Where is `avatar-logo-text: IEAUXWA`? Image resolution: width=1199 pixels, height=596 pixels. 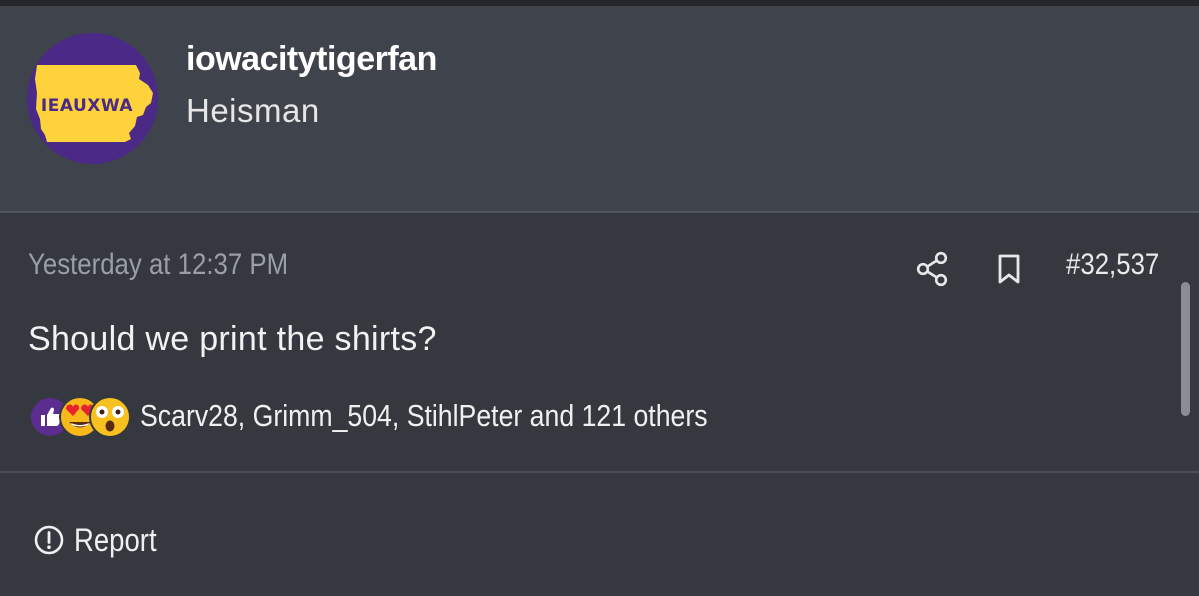
avatar-logo-text: IEAUXWA is located at coordinates (87, 106).